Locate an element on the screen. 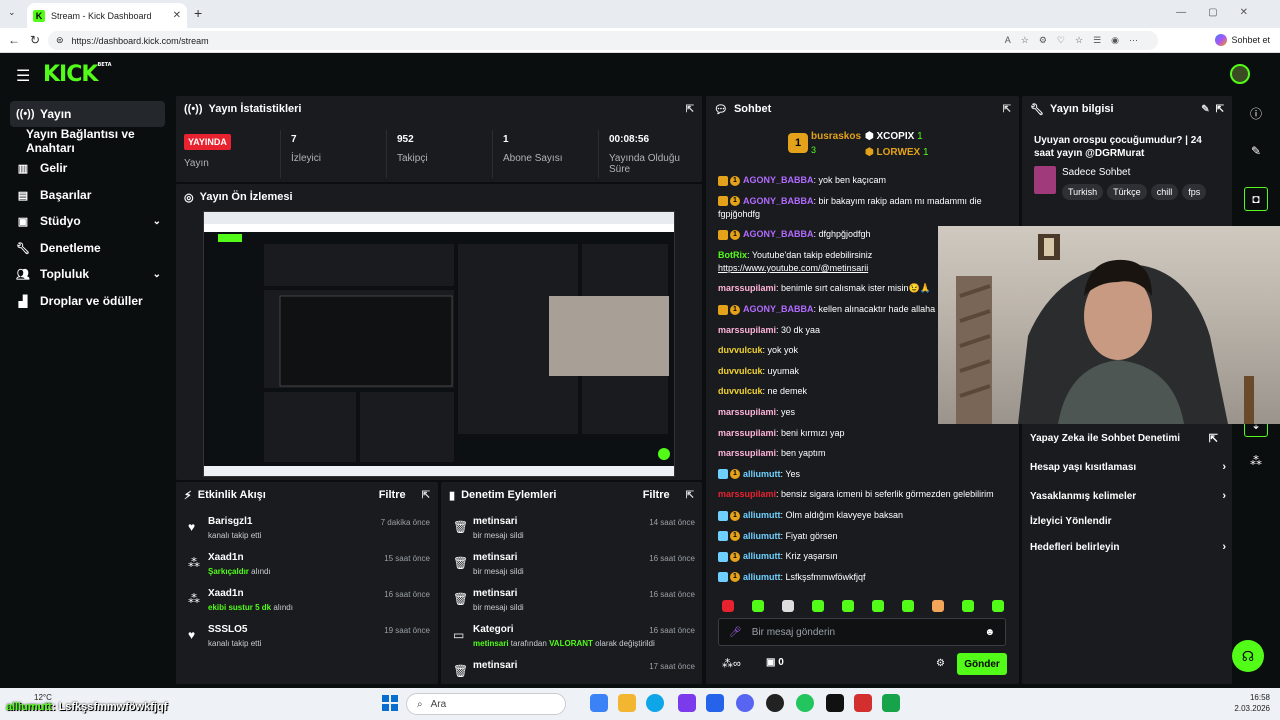 The width and height of the screenshot is (1280, 720). epic-games-icon is located at coordinates (835, 703).